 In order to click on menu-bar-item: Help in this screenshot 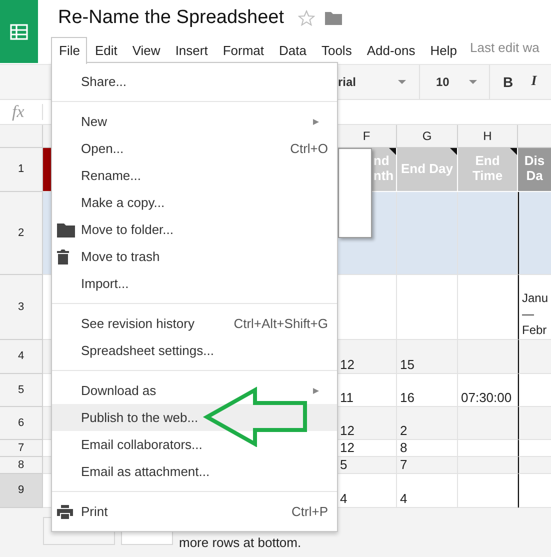, I will do `click(443, 49)`.